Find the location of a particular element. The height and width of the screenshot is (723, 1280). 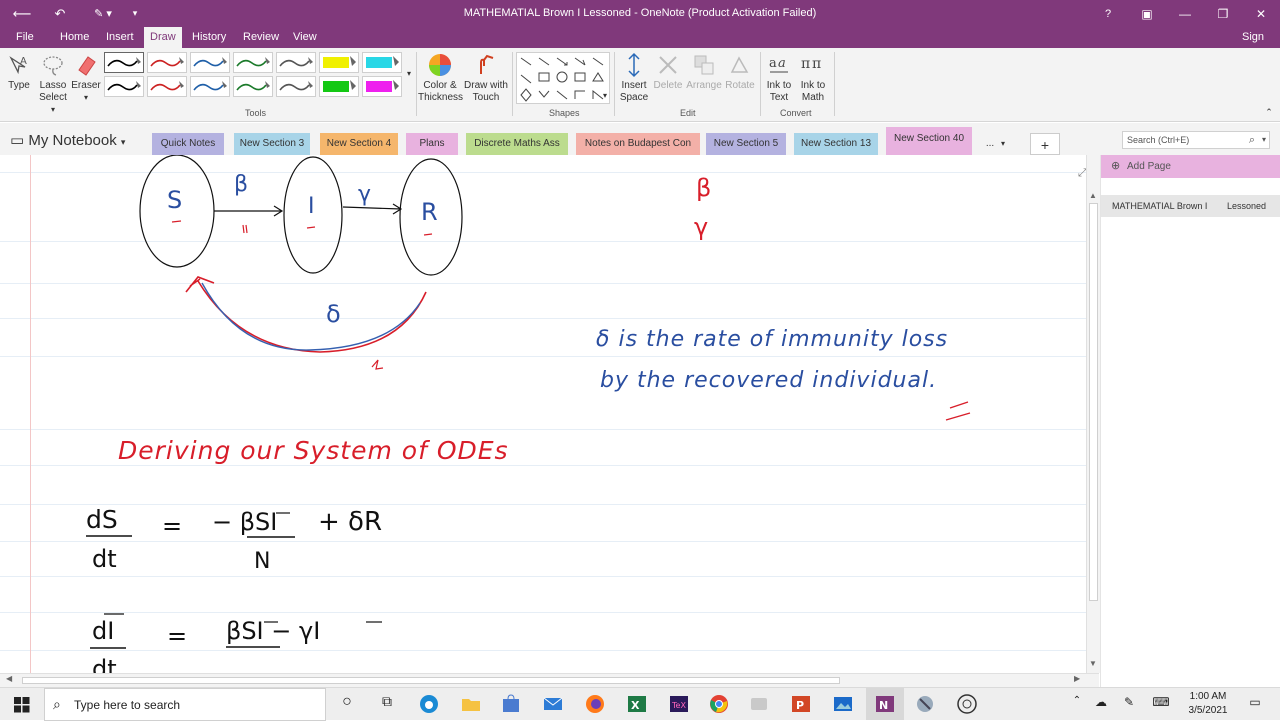

undo-icon: ↶ is located at coordinates (60, 13).